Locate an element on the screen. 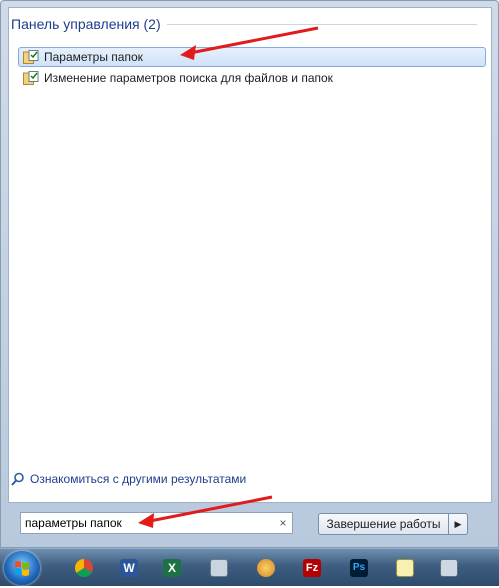  clear-search-icon: × is located at coordinates (283, 523).